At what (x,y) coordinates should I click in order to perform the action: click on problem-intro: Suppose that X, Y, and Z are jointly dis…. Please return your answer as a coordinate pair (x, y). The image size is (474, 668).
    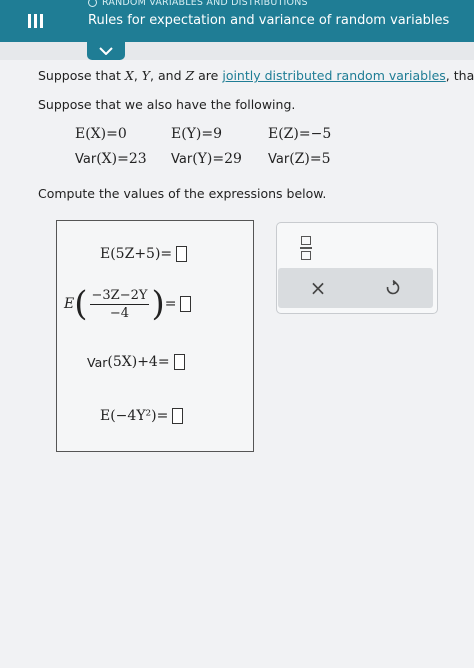
    Looking at the image, I should click on (256, 75).